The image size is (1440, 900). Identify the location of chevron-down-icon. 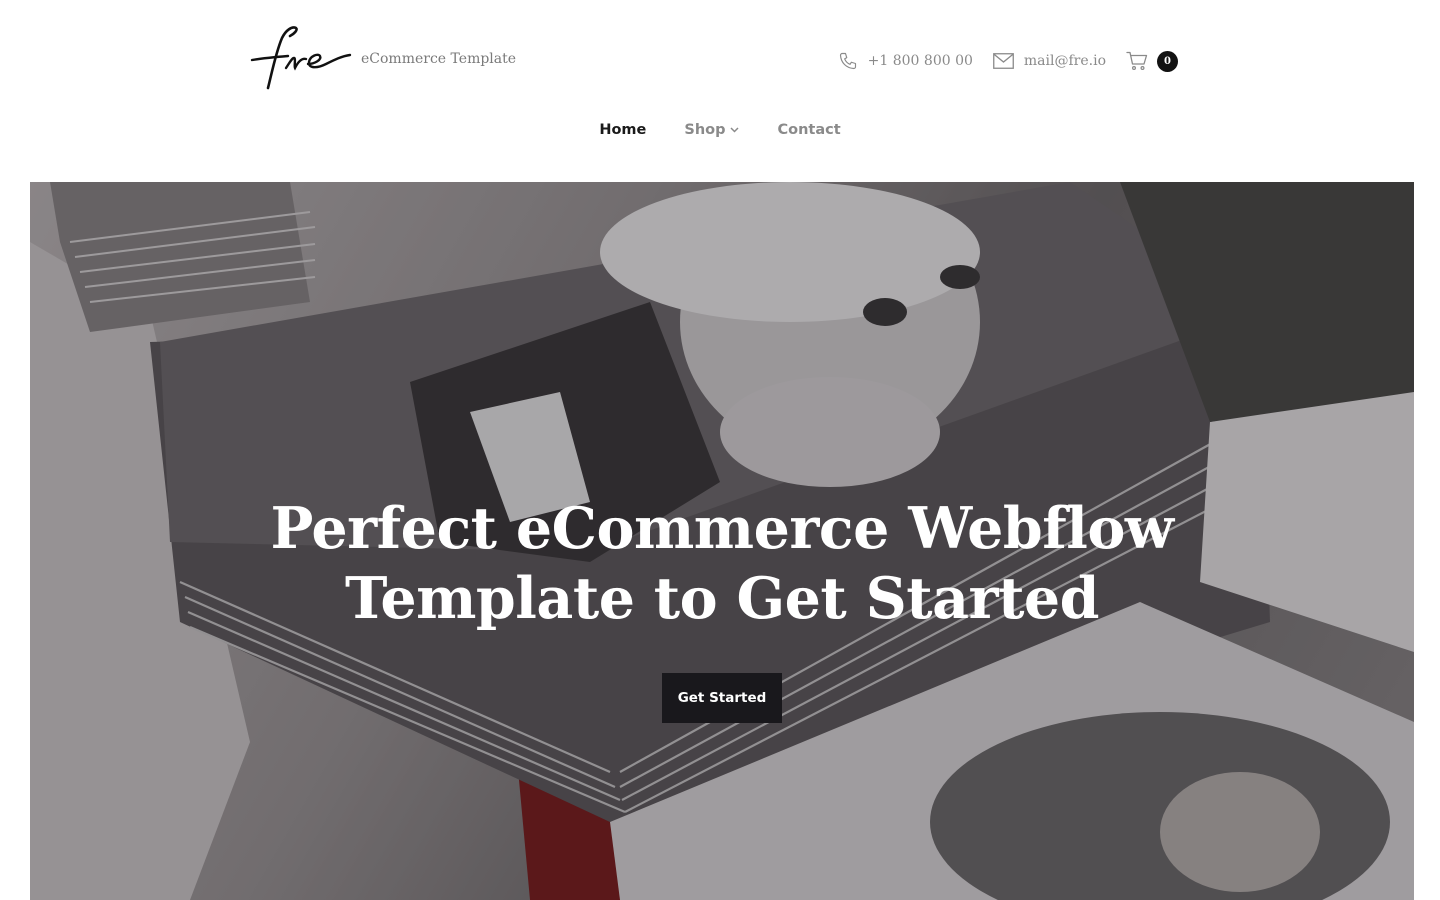
(735, 130).